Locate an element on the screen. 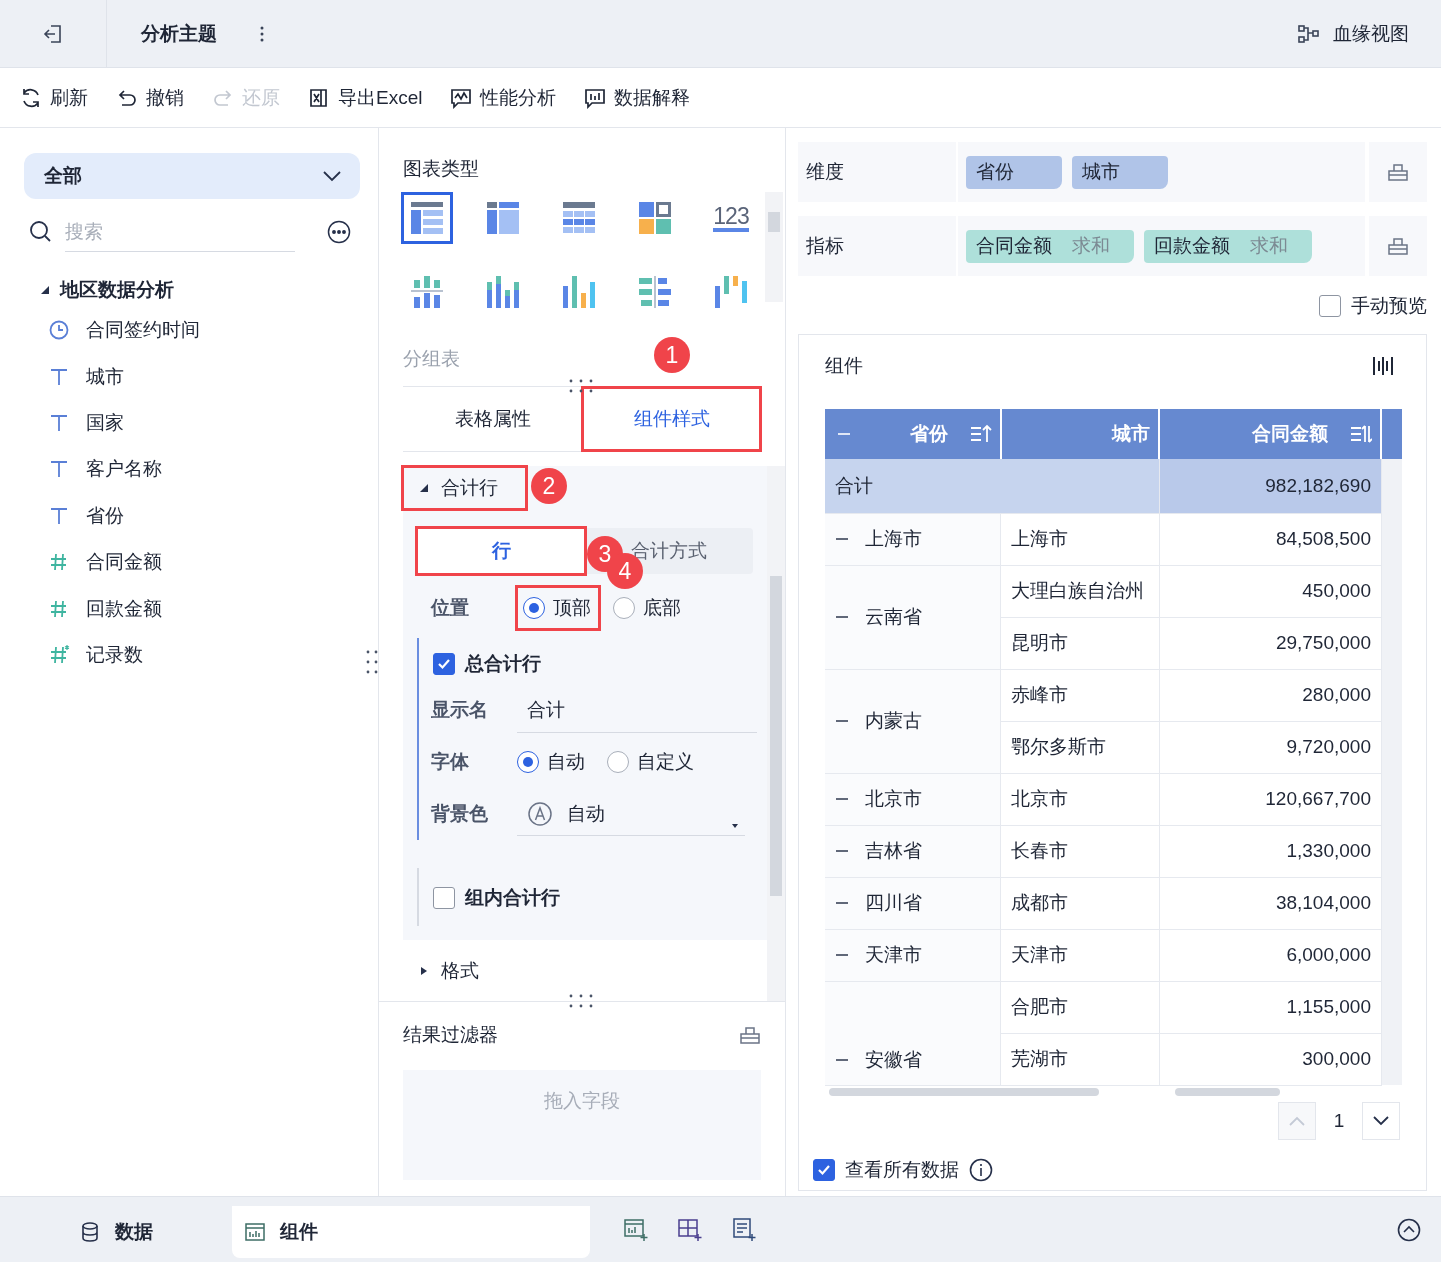 This screenshot has height=1262, width=1441. search-field: 搜索 is located at coordinates (180, 232).